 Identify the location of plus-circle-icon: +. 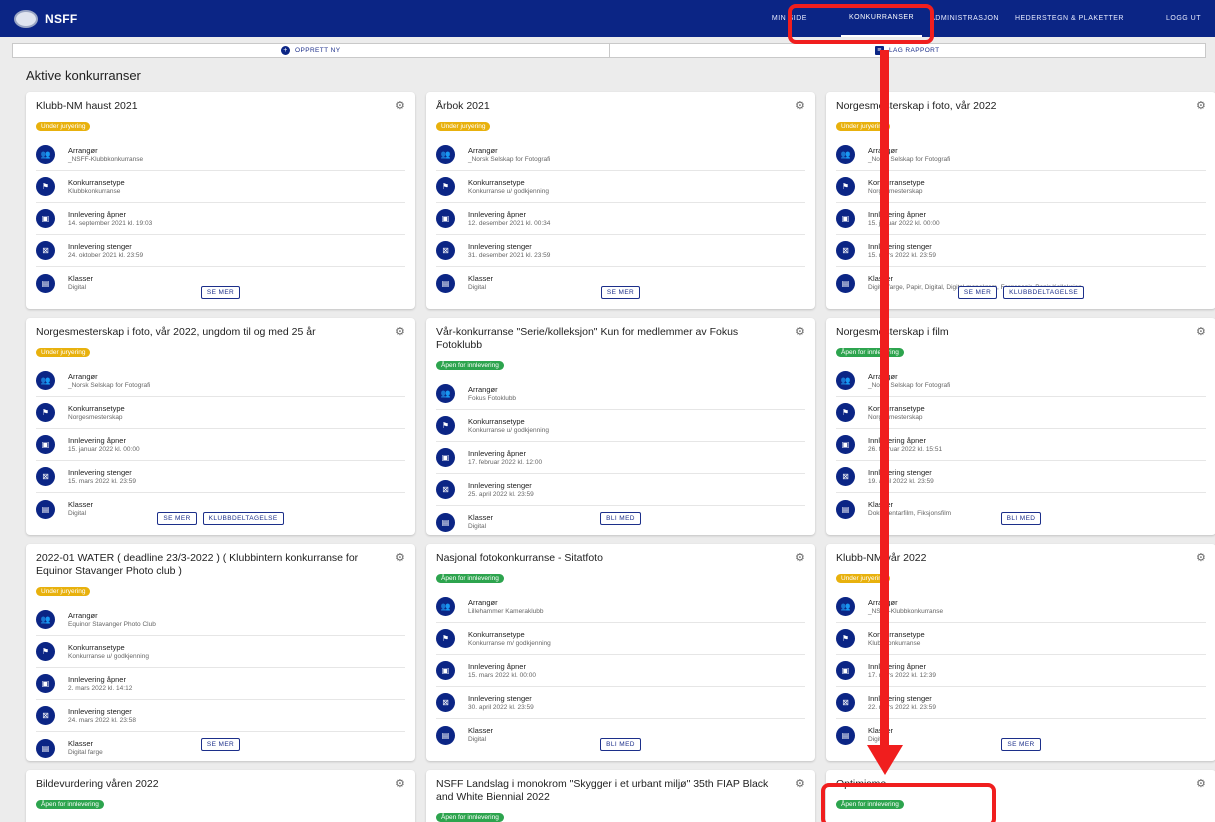
(286, 50).